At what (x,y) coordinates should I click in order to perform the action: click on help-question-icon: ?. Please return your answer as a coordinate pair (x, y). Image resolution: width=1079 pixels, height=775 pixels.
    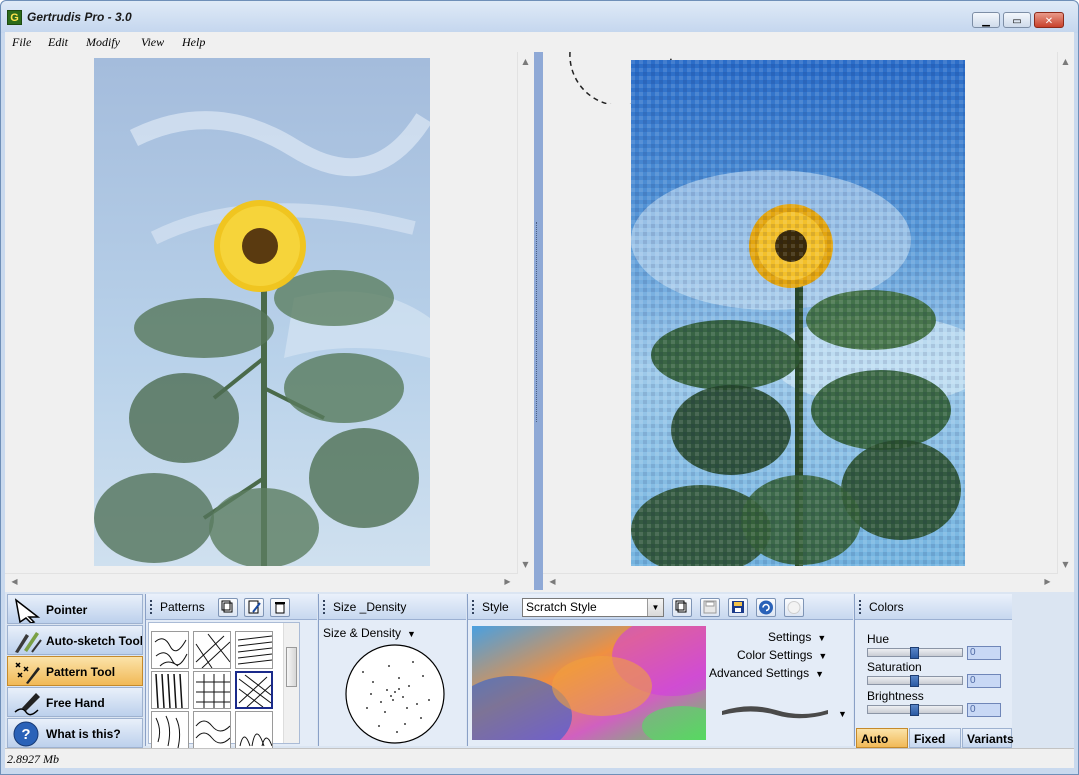
    Looking at the image, I should click on (26, 734).